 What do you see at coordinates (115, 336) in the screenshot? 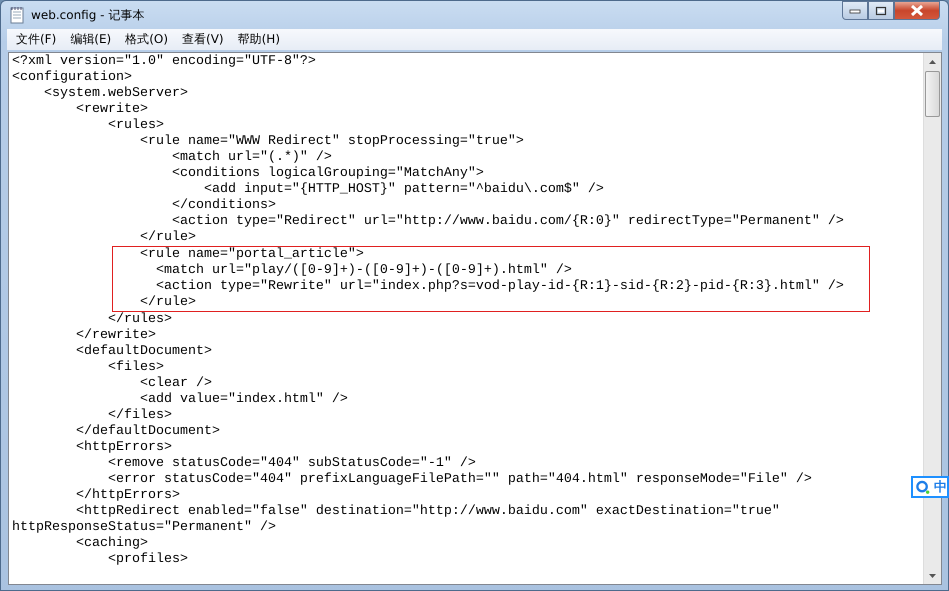
I see `code-line: </rewrite>` at bounding box center [115, 336].